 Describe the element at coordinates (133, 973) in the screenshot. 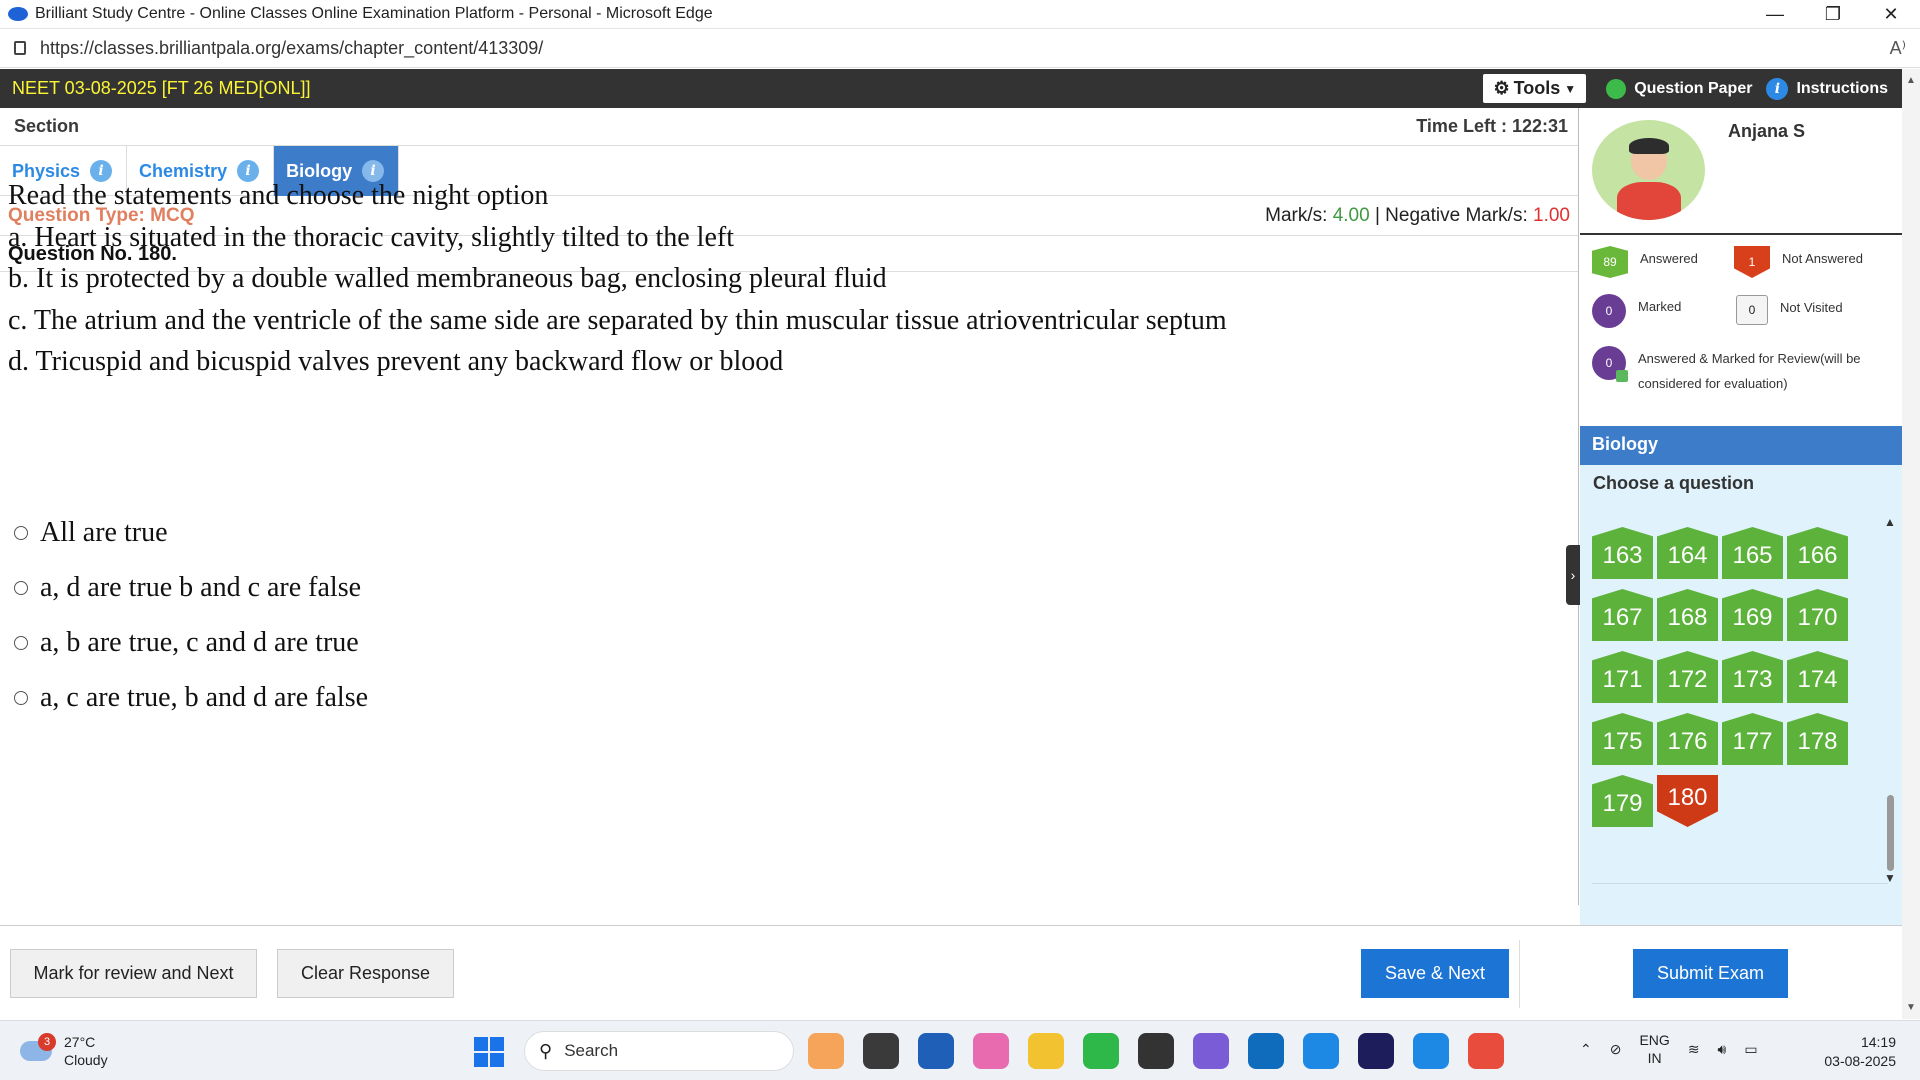

I see `mark-review-next-button: Mark for review and Next` at that location.